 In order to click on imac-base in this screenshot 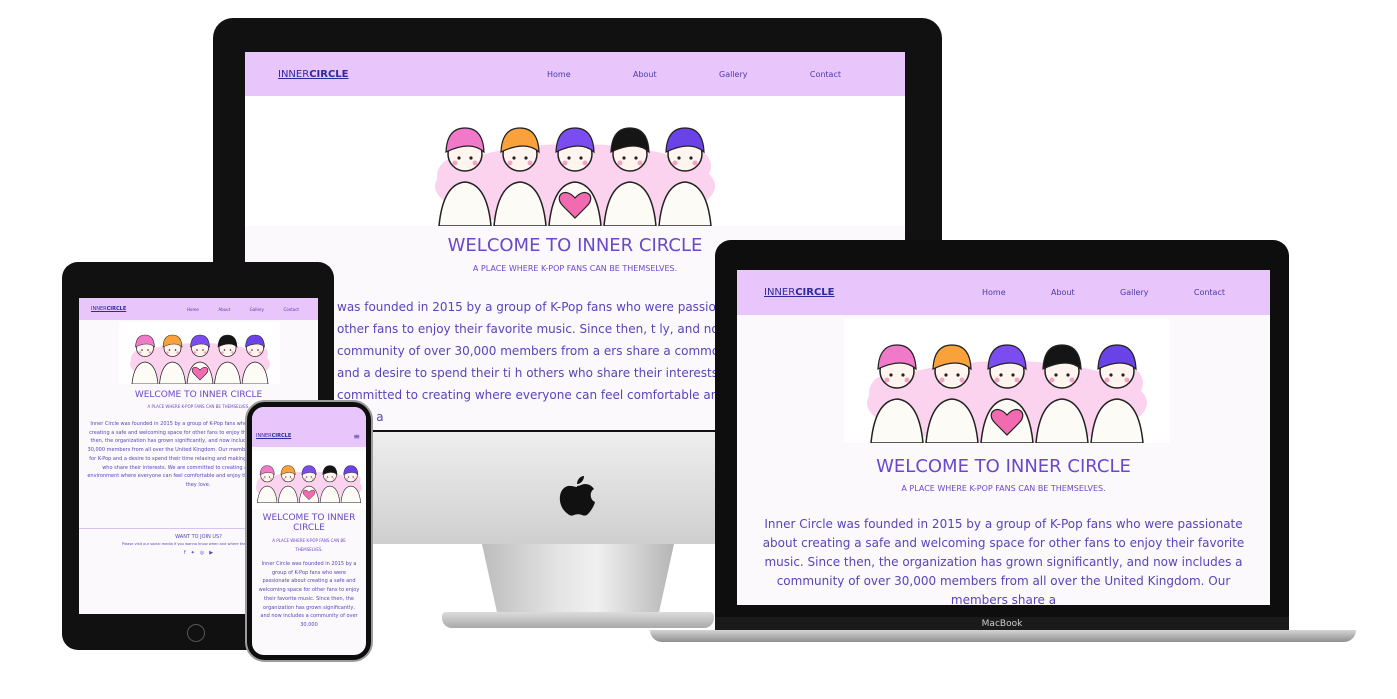, I will do `click(578, 620)`.